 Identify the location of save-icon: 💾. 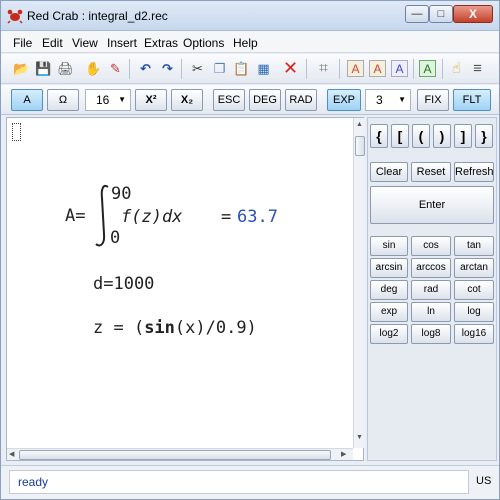
(43, 68).